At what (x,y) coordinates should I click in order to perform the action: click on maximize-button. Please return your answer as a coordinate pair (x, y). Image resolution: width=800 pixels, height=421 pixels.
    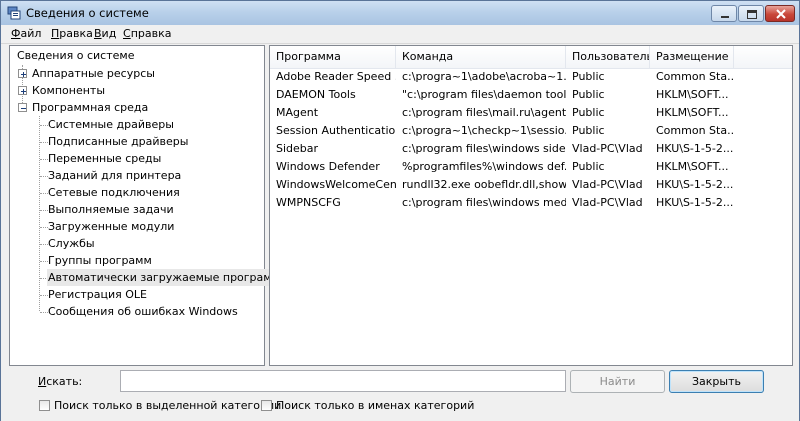
    Looking at the image, I should click on (751, 13).